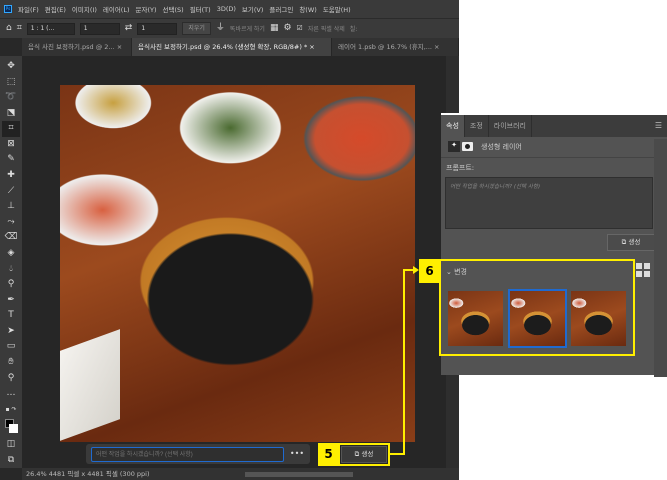 The image size is (667, 480). Describe the element at coordinates (220, 28) in the screenshot. I see `straighten-icon: ⏚` at that location.